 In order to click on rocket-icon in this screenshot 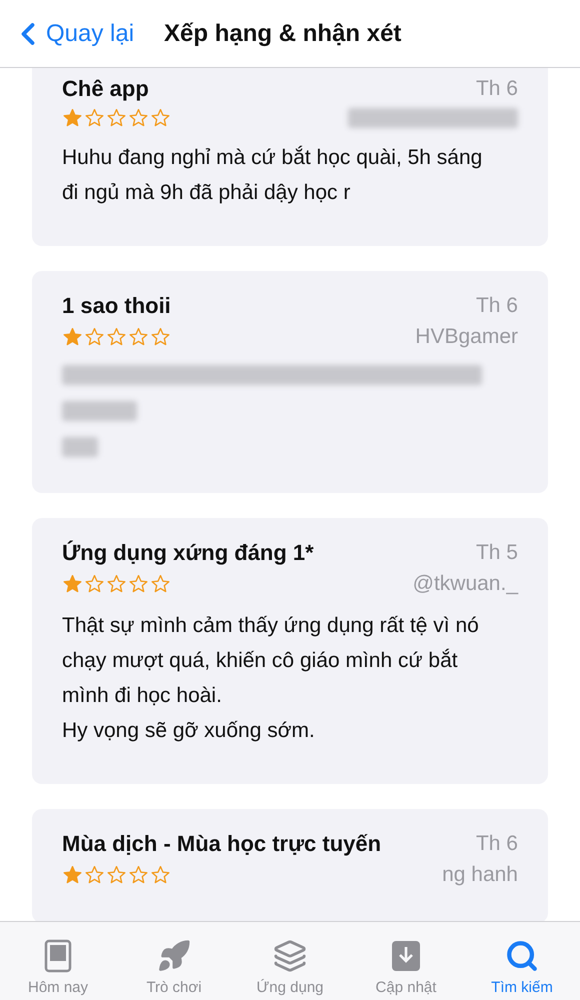, I will do `click(174, 956)`.